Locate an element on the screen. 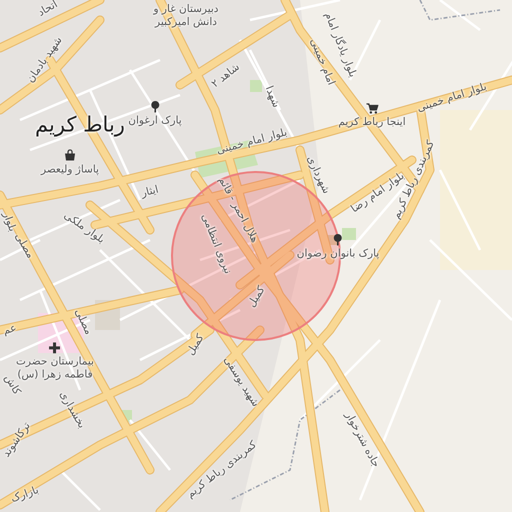  street-name: کمربندی رباط کریم is located at coordinates (222, 470).